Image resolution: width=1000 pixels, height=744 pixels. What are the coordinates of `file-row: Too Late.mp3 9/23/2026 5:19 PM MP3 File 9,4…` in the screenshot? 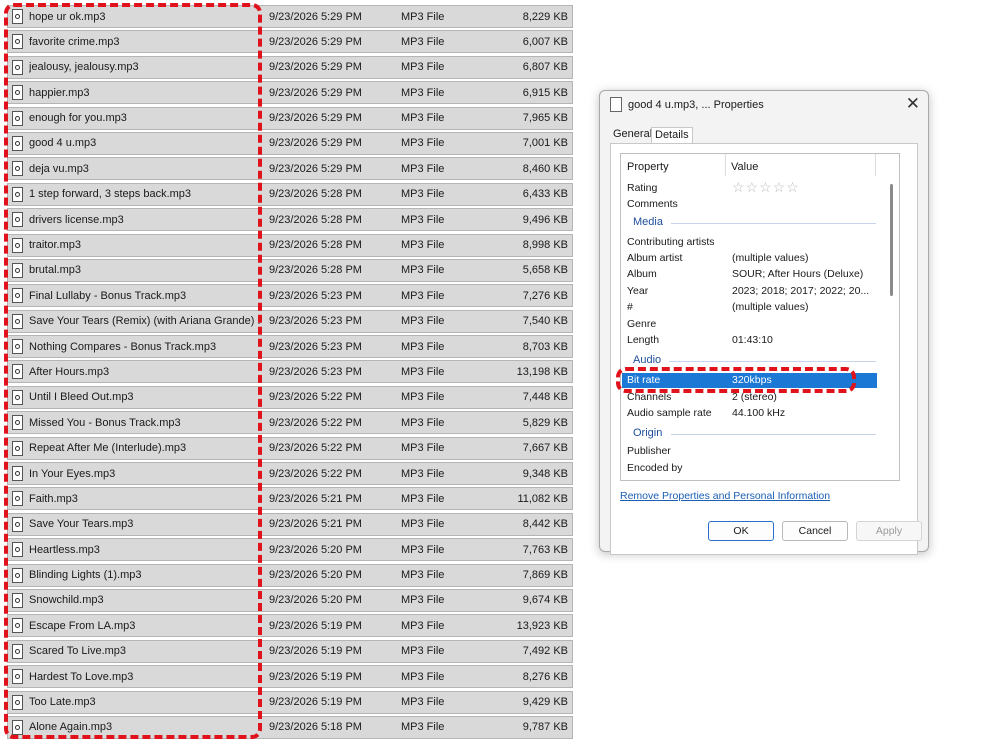 It's located at (290, 702).